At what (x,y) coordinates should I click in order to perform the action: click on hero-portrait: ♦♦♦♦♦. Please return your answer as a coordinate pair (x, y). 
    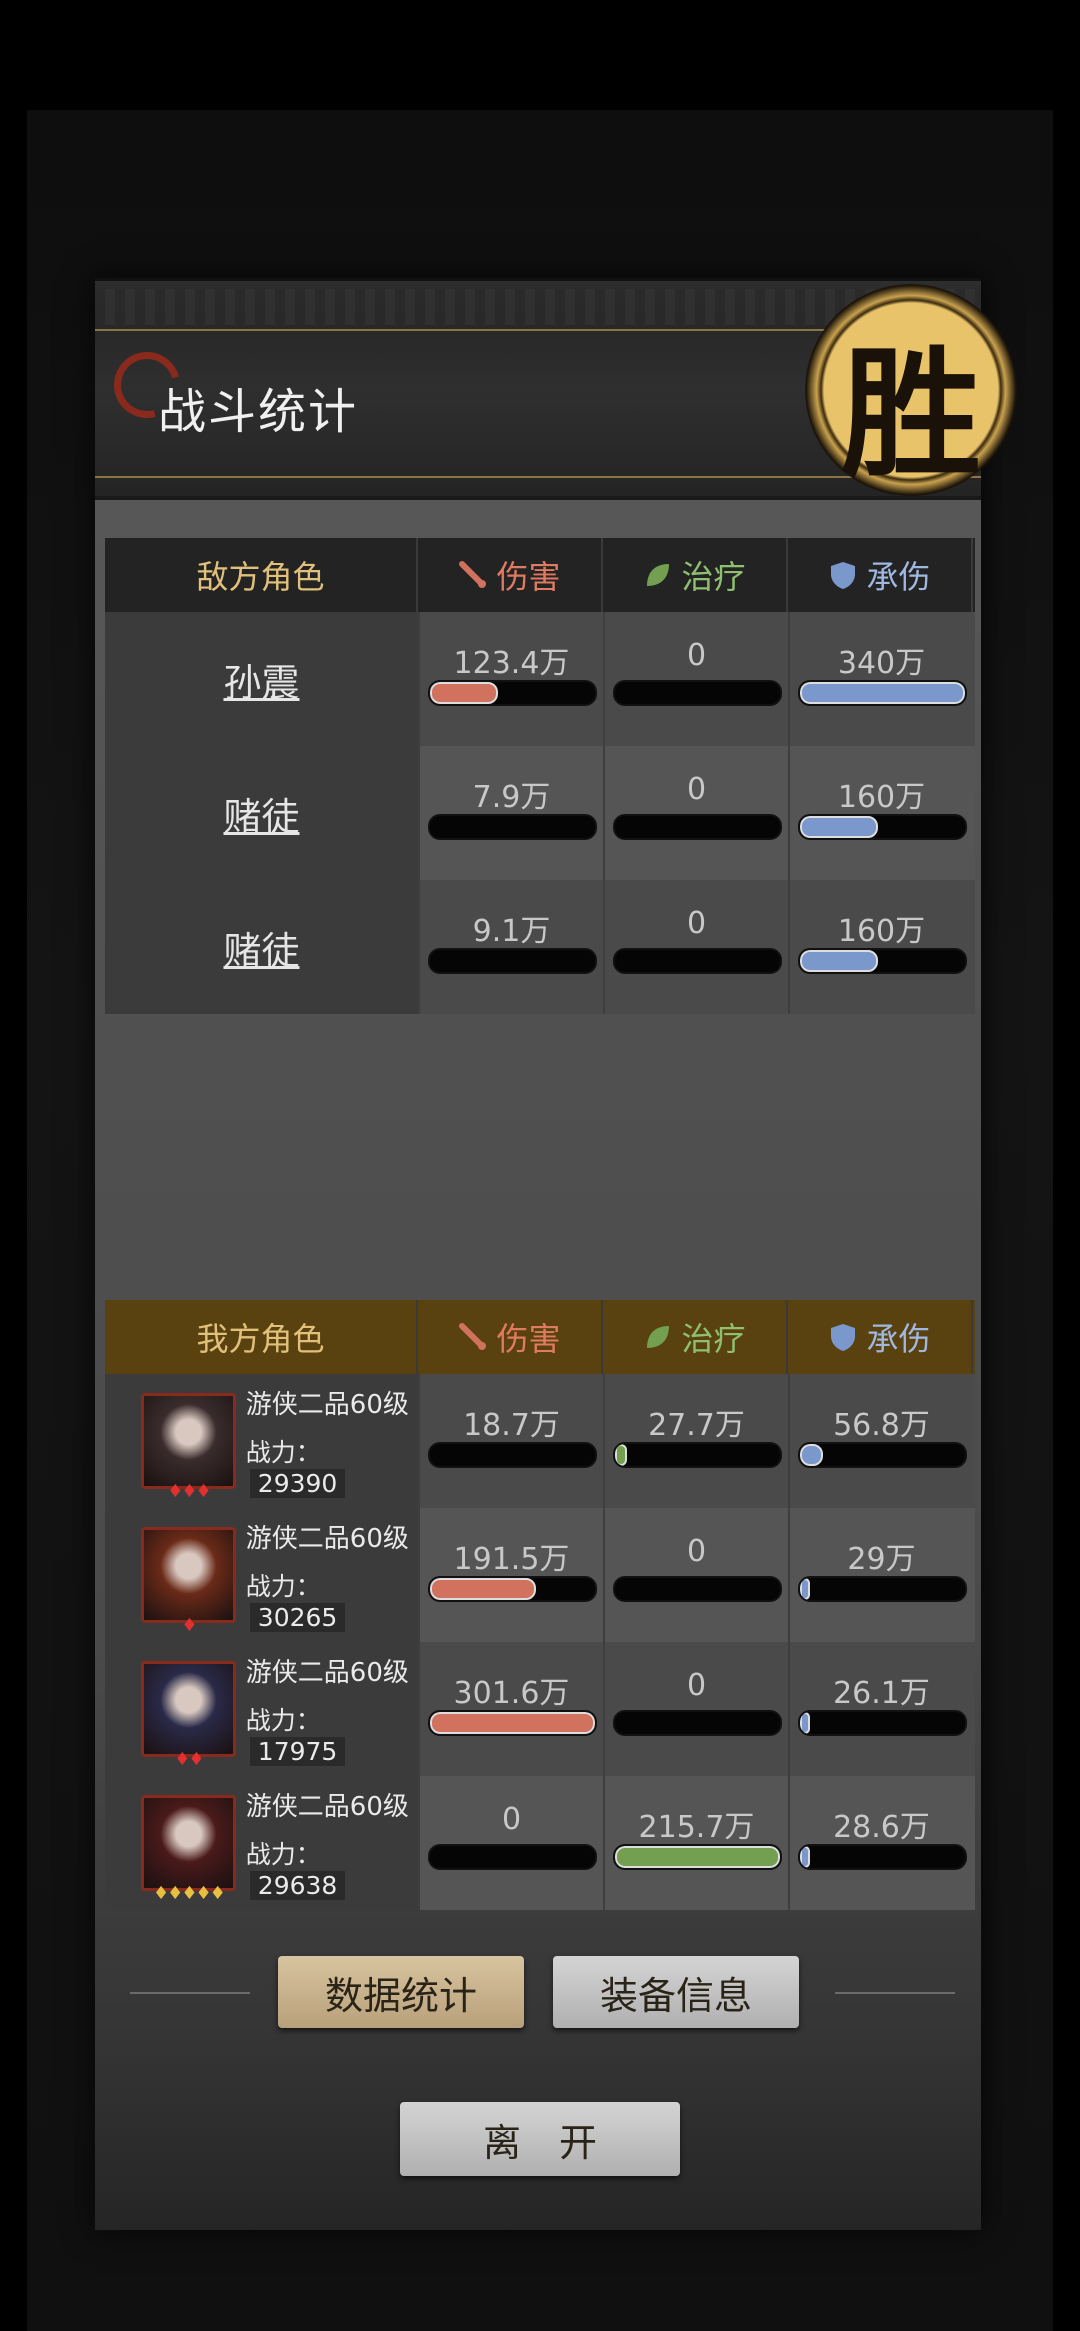
    Looking at the image, I should click on (188, 1849).